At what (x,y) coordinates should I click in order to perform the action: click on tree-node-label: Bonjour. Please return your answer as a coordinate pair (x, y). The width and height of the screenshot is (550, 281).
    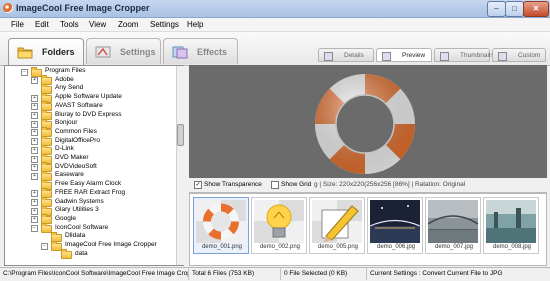
    Looking at the image, I should click on (66, 123).